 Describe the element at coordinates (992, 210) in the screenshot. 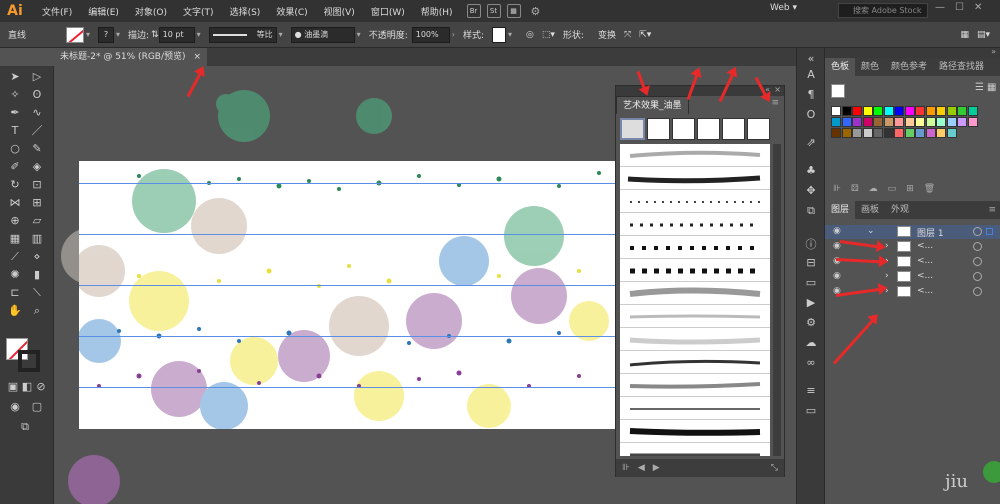

I see `panel-menu-icon: ≡` at that location.